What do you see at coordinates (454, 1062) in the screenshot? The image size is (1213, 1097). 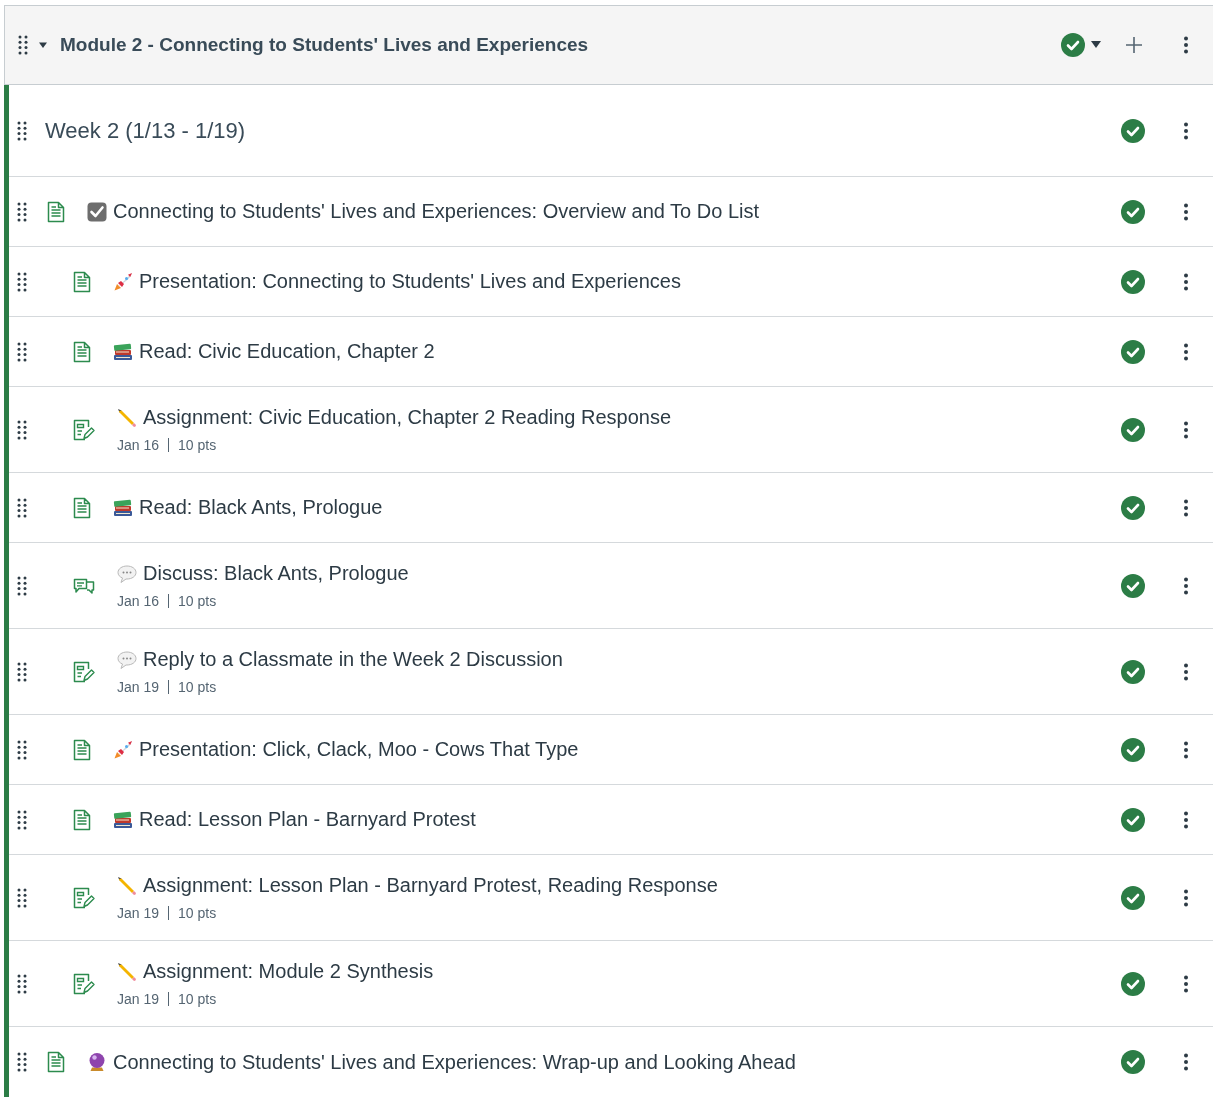 I see `item-link: Connecting to Students' Lives and Experiences: Wrap-up and Looking Ahead` at bounding box center [454, 1062].